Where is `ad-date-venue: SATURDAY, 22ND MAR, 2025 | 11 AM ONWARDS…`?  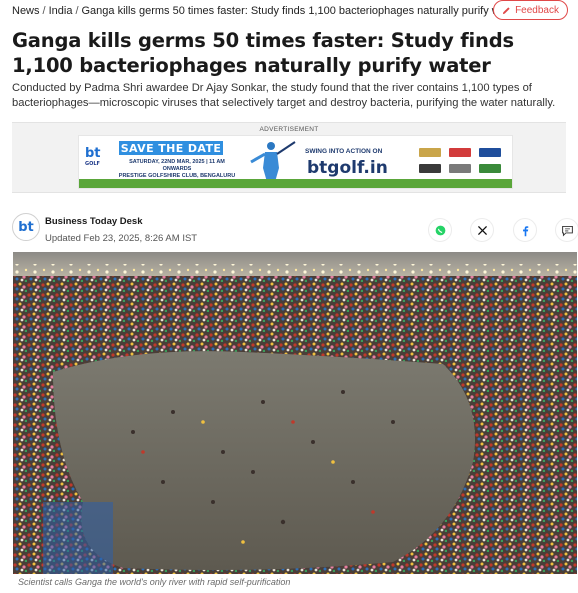 ad-date-venue: SATURDAY, 22ND MAR, 2025 | 11 AM ONWARDS… is located at coordinates (177, 169).